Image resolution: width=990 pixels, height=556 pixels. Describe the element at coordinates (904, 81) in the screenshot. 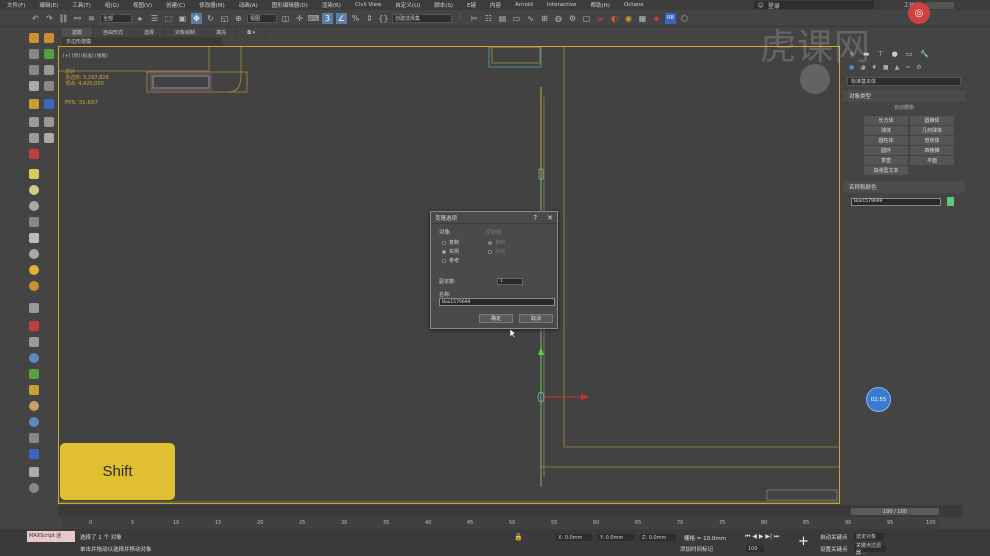

I see `primitive-category-select: 标准基本体` at that location.